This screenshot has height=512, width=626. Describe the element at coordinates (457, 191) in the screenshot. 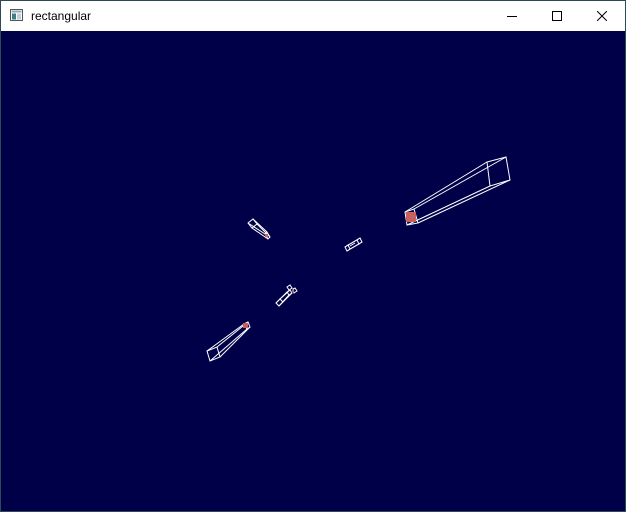

I see `wireframe-prism-large` at that location.